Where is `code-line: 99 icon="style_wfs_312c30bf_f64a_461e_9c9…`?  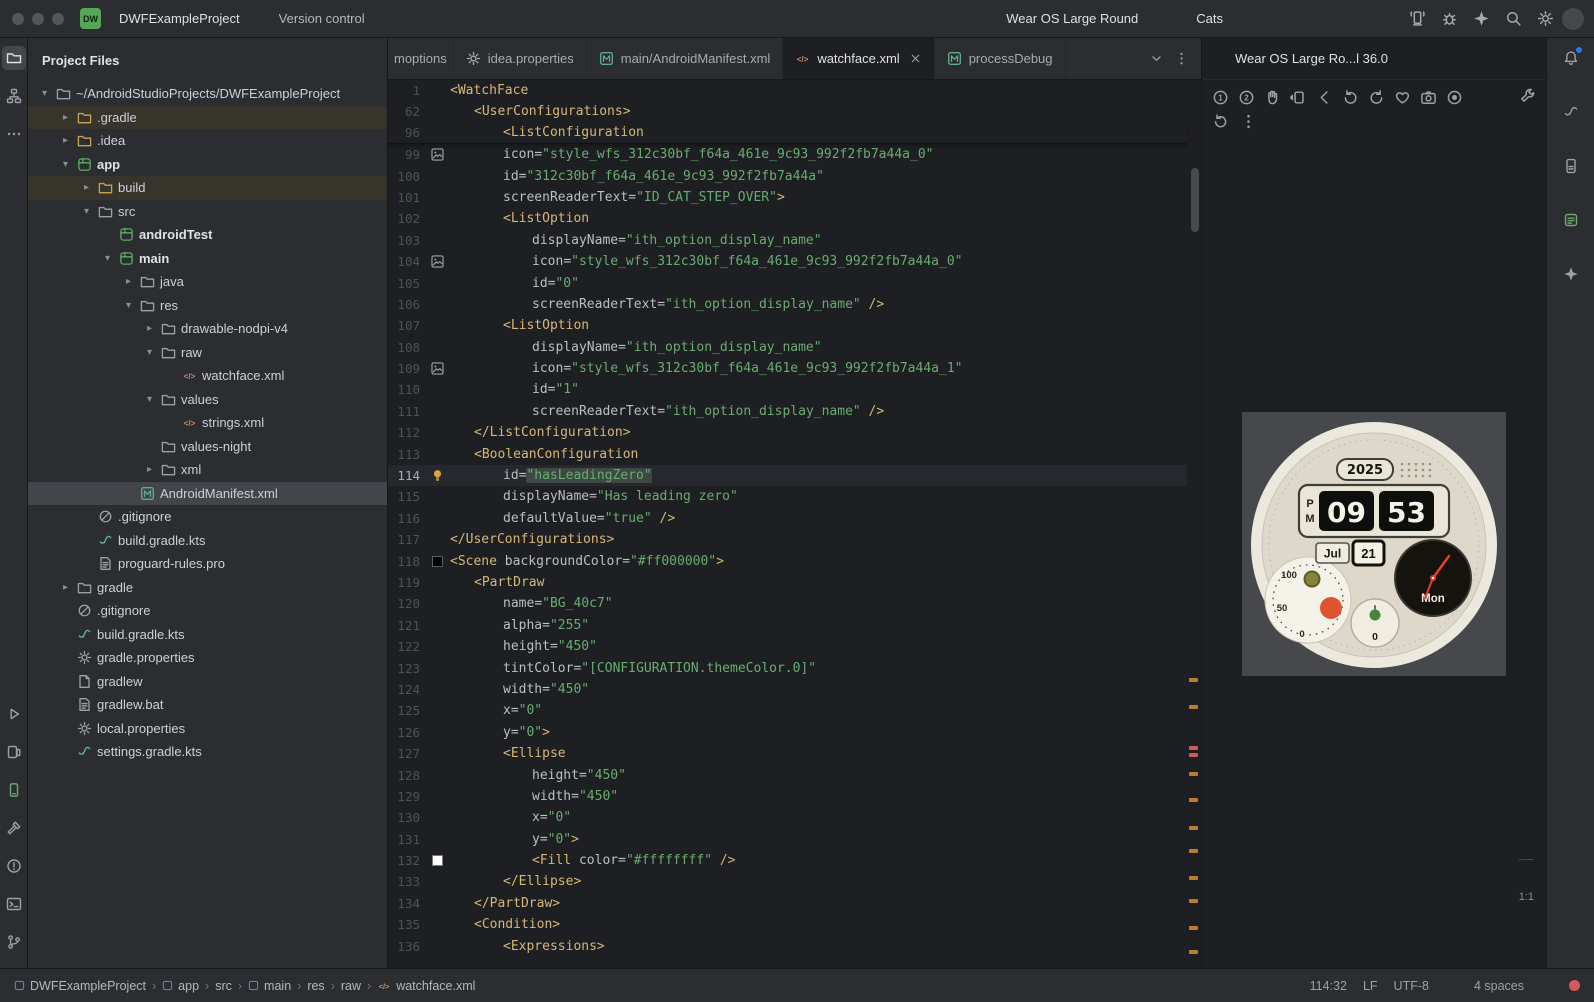 code-line: 99 icon="style_wfs_312c30bf_f64a_461e_9c9… is located at coordinates (787, 154).